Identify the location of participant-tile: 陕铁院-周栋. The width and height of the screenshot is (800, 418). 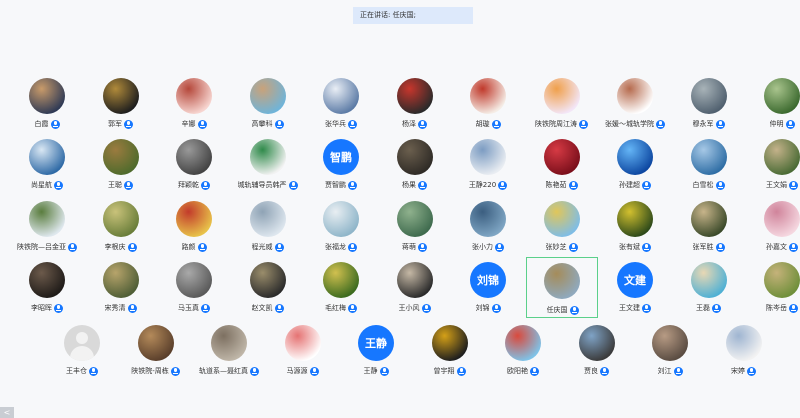
(156, 352).